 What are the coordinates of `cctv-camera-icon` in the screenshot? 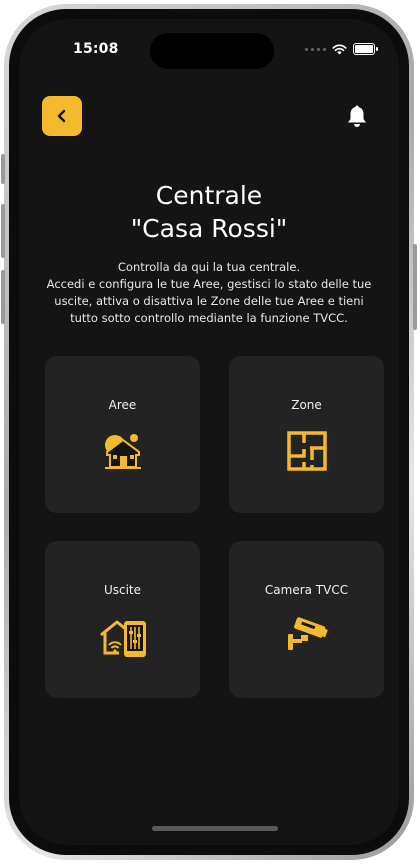 It's located at (307, 633).